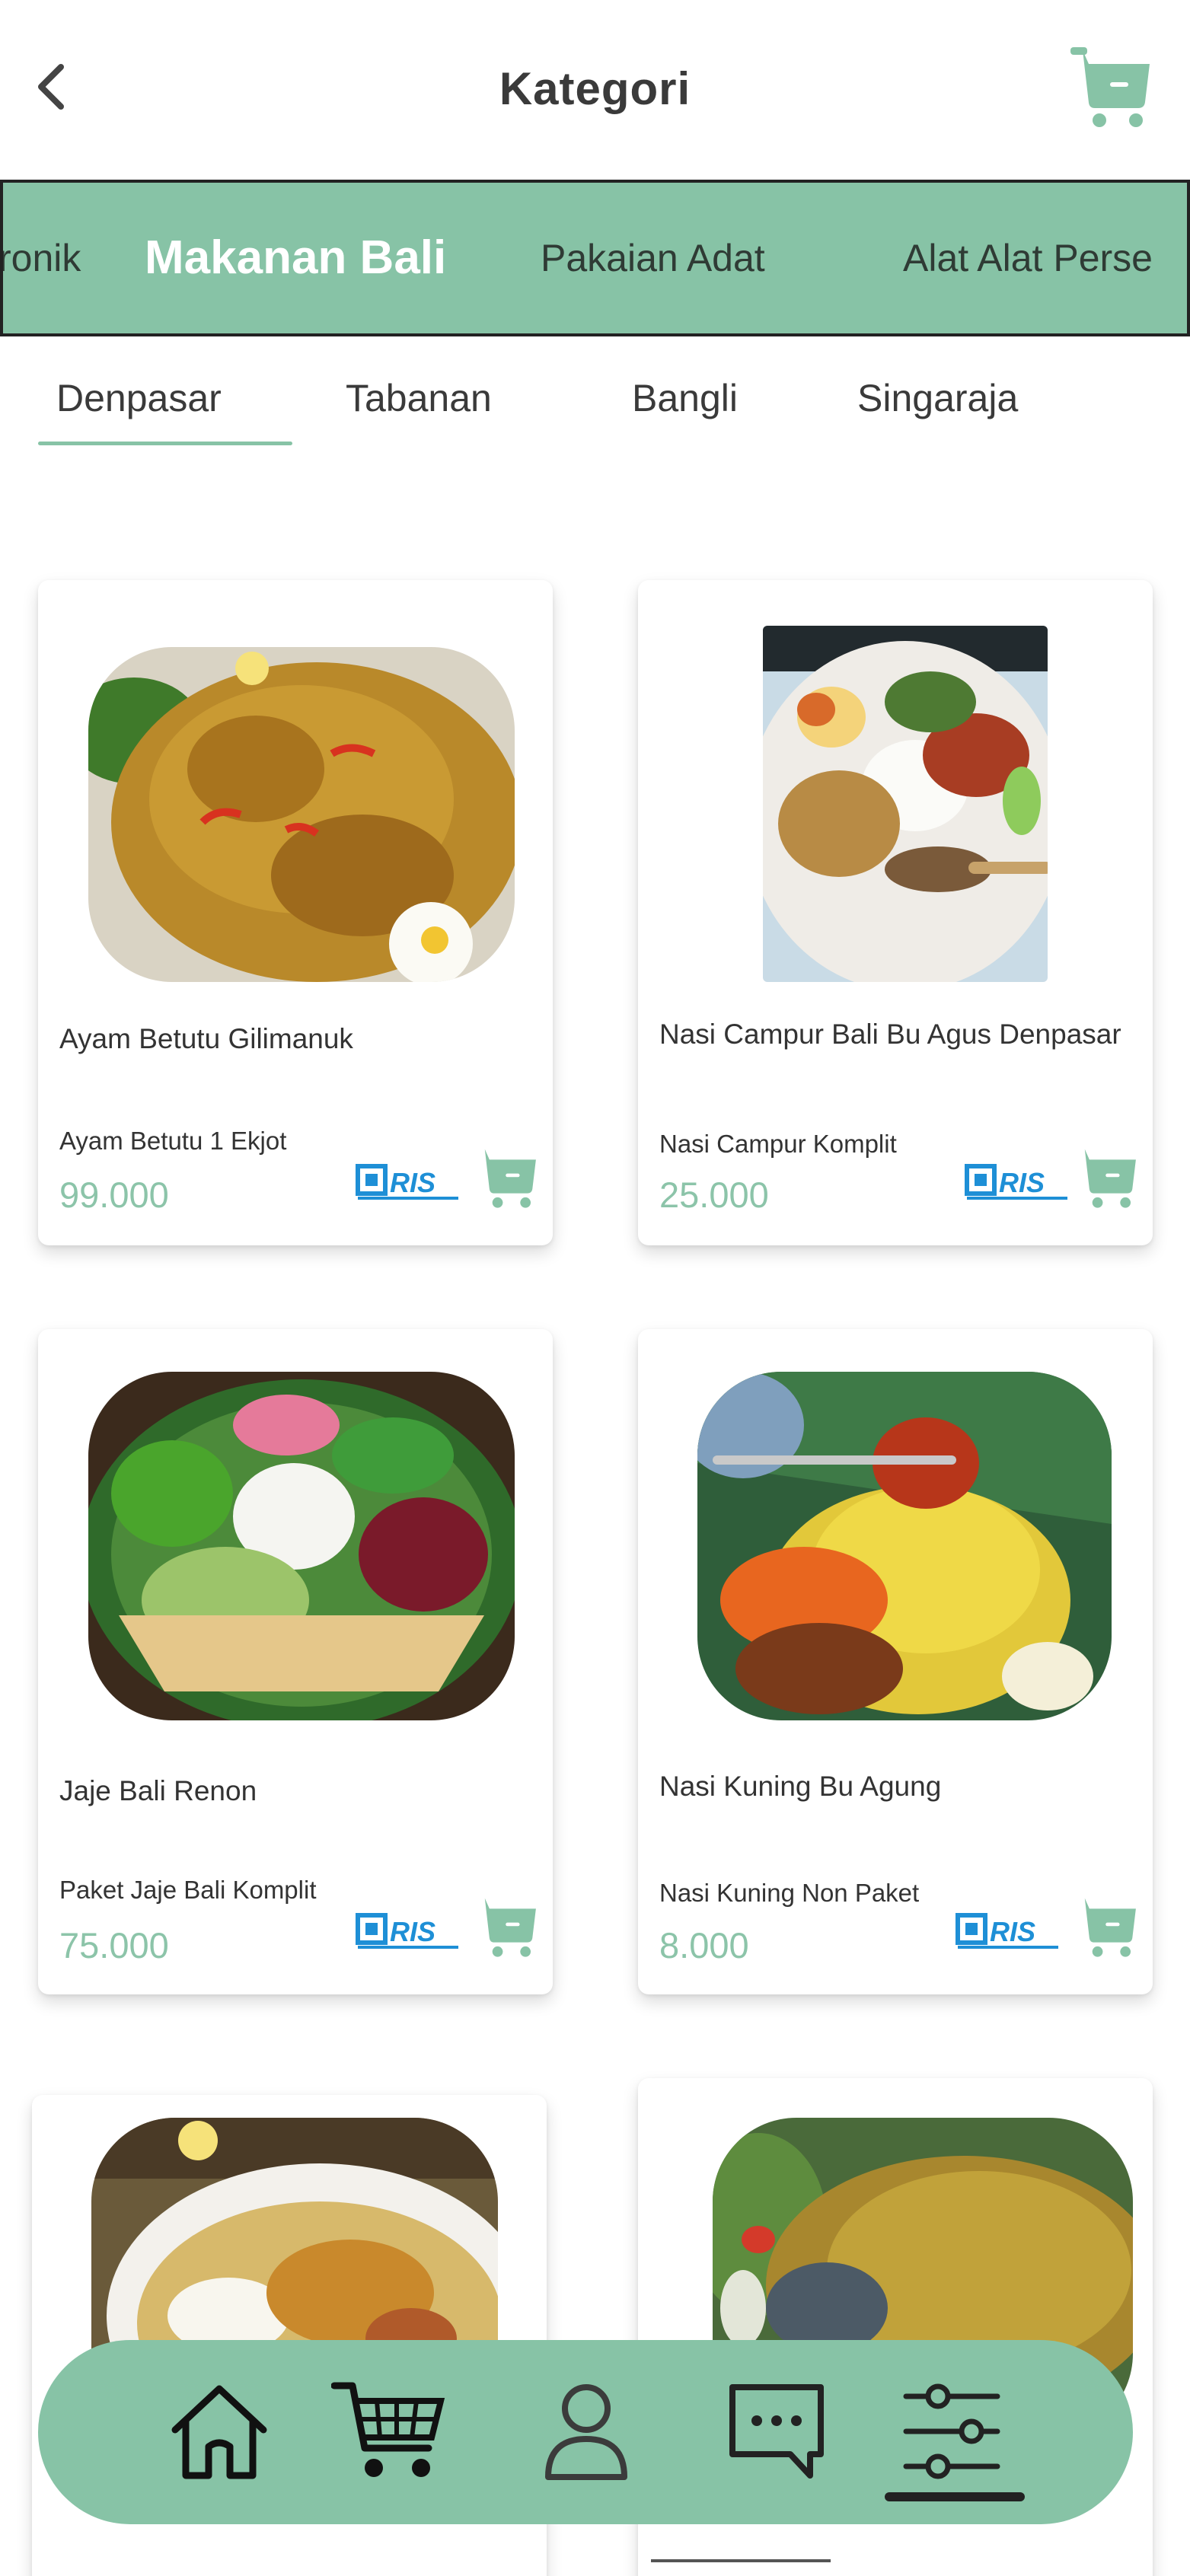  Describe the element at coordinates (301, 814) in the screenshot. I see `ayam-betutu-photo` at that location.